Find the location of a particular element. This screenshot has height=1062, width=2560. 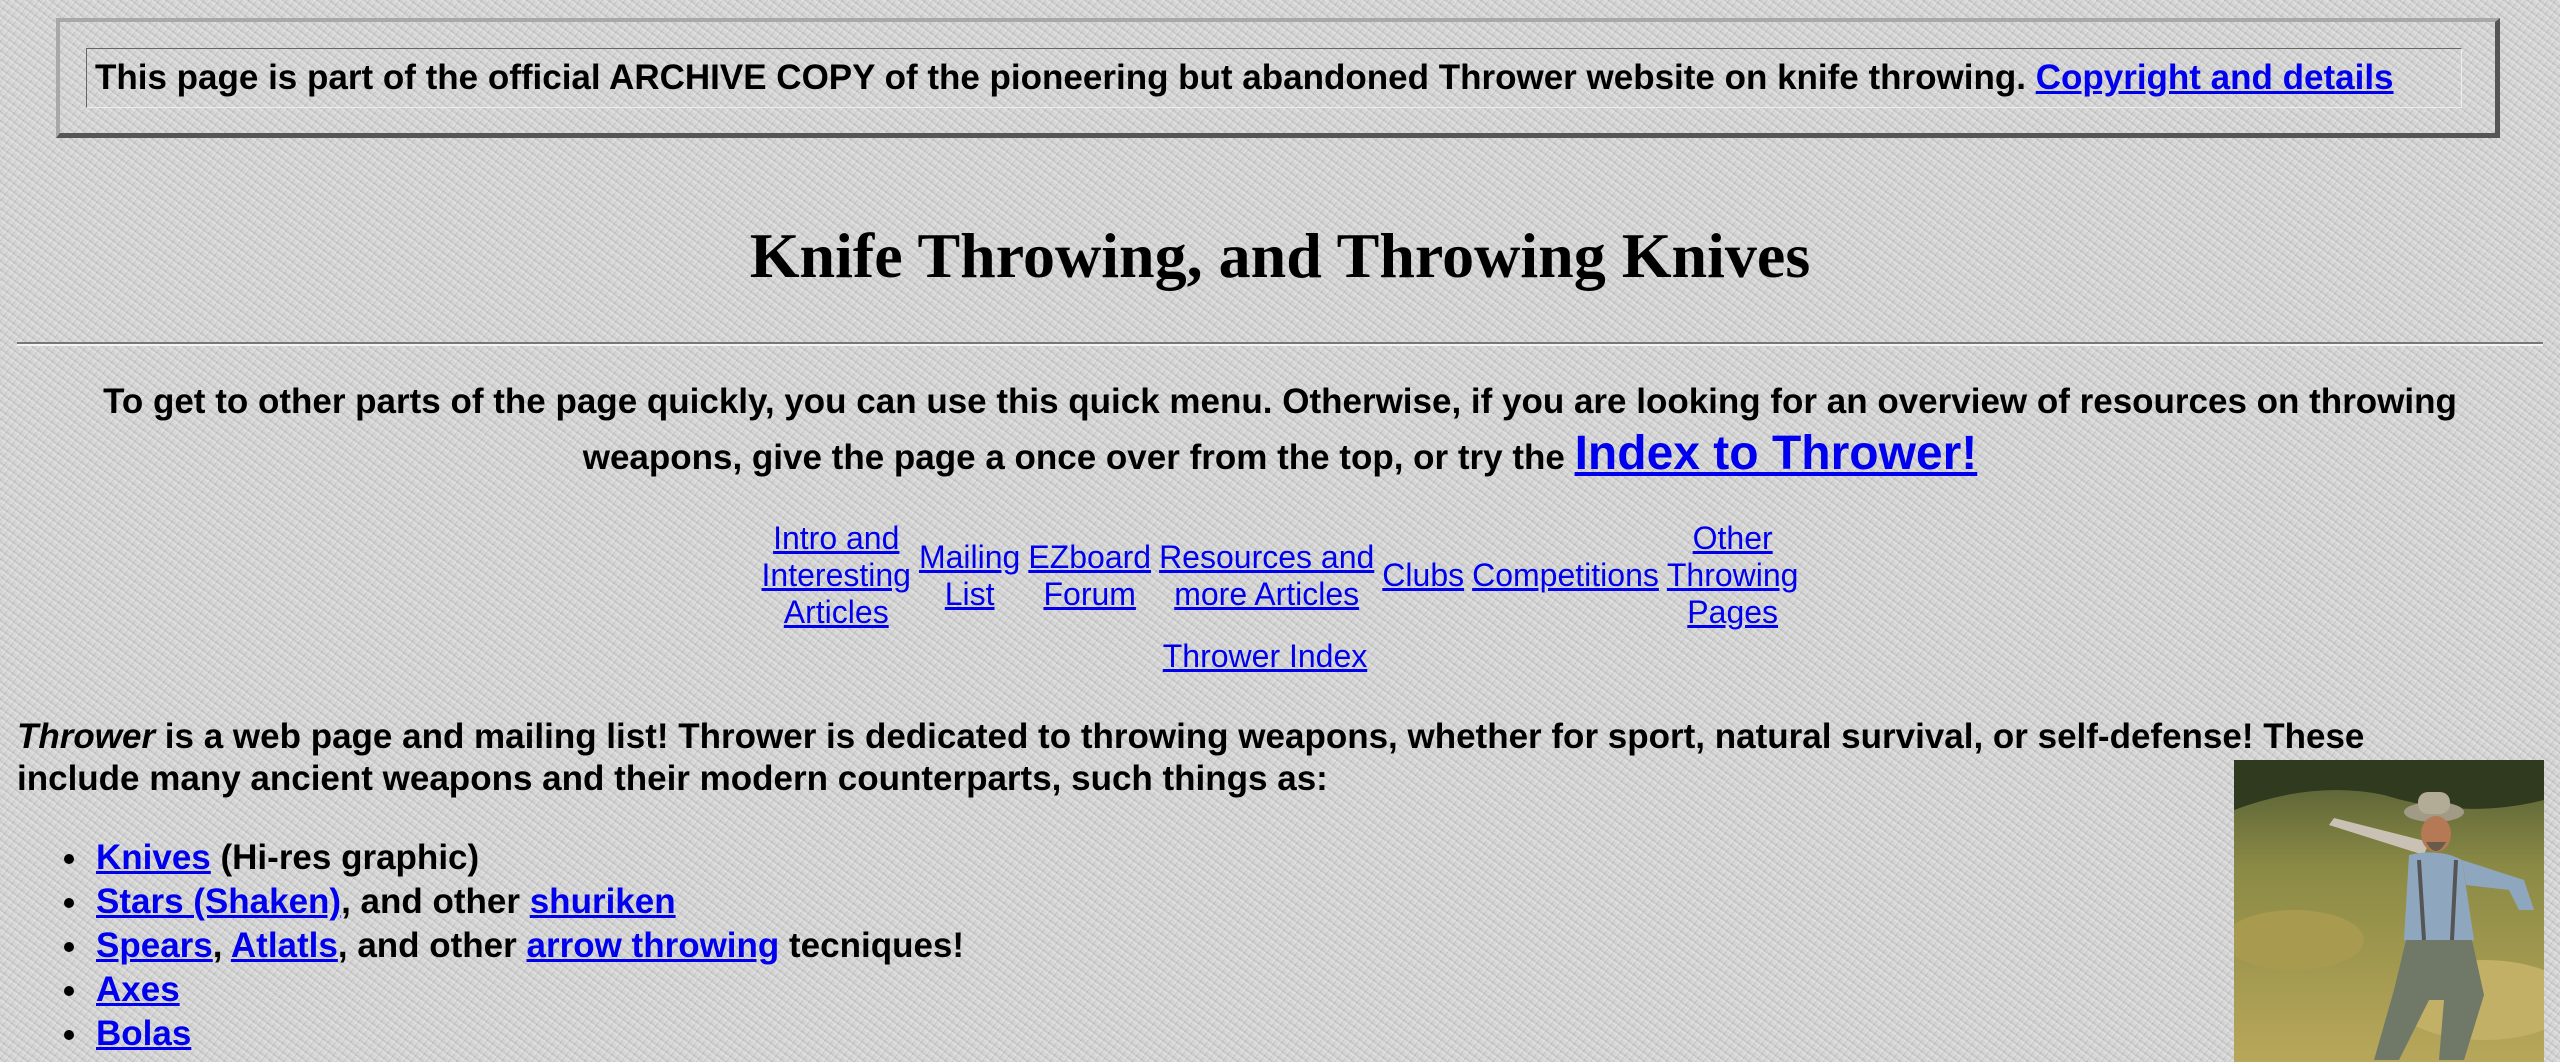

quick-menu-index-row: Thrower Index is located at coordinates (1265, 656).